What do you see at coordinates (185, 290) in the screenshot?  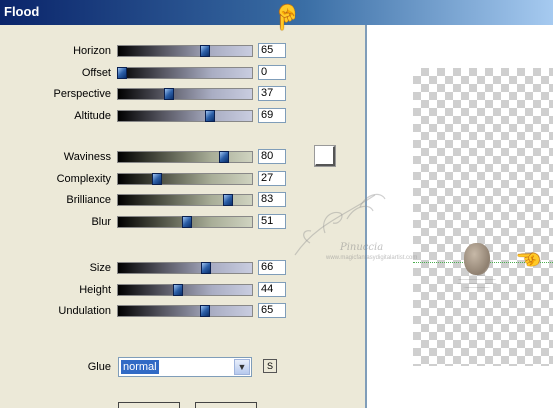 I see `slider-height` at bounding box center [185, 290].